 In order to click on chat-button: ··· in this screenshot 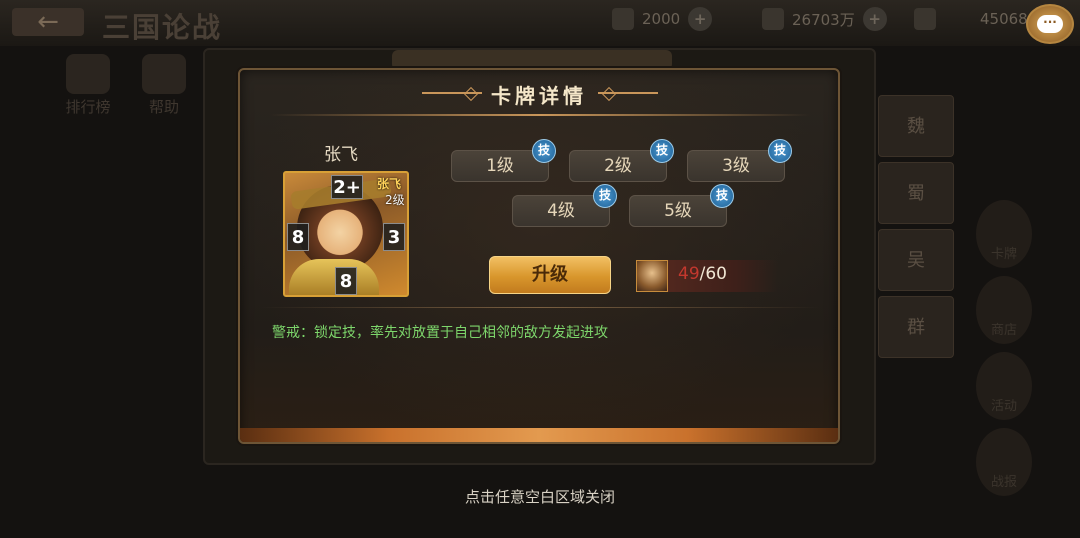, I will do `click(1050, 24)`.